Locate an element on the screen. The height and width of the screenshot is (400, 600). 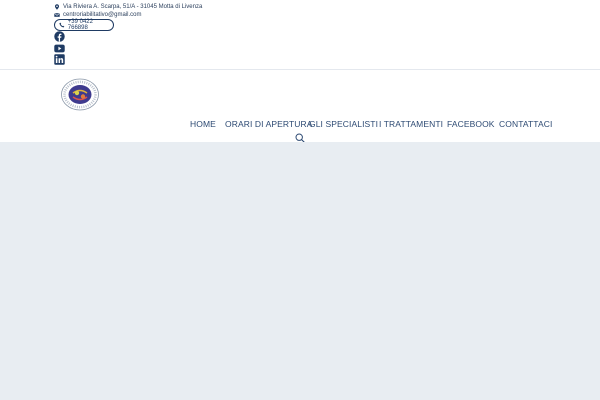
nav-item-i-trattamenti: I TRATTAMENTI is located at coordinates (411, 124).